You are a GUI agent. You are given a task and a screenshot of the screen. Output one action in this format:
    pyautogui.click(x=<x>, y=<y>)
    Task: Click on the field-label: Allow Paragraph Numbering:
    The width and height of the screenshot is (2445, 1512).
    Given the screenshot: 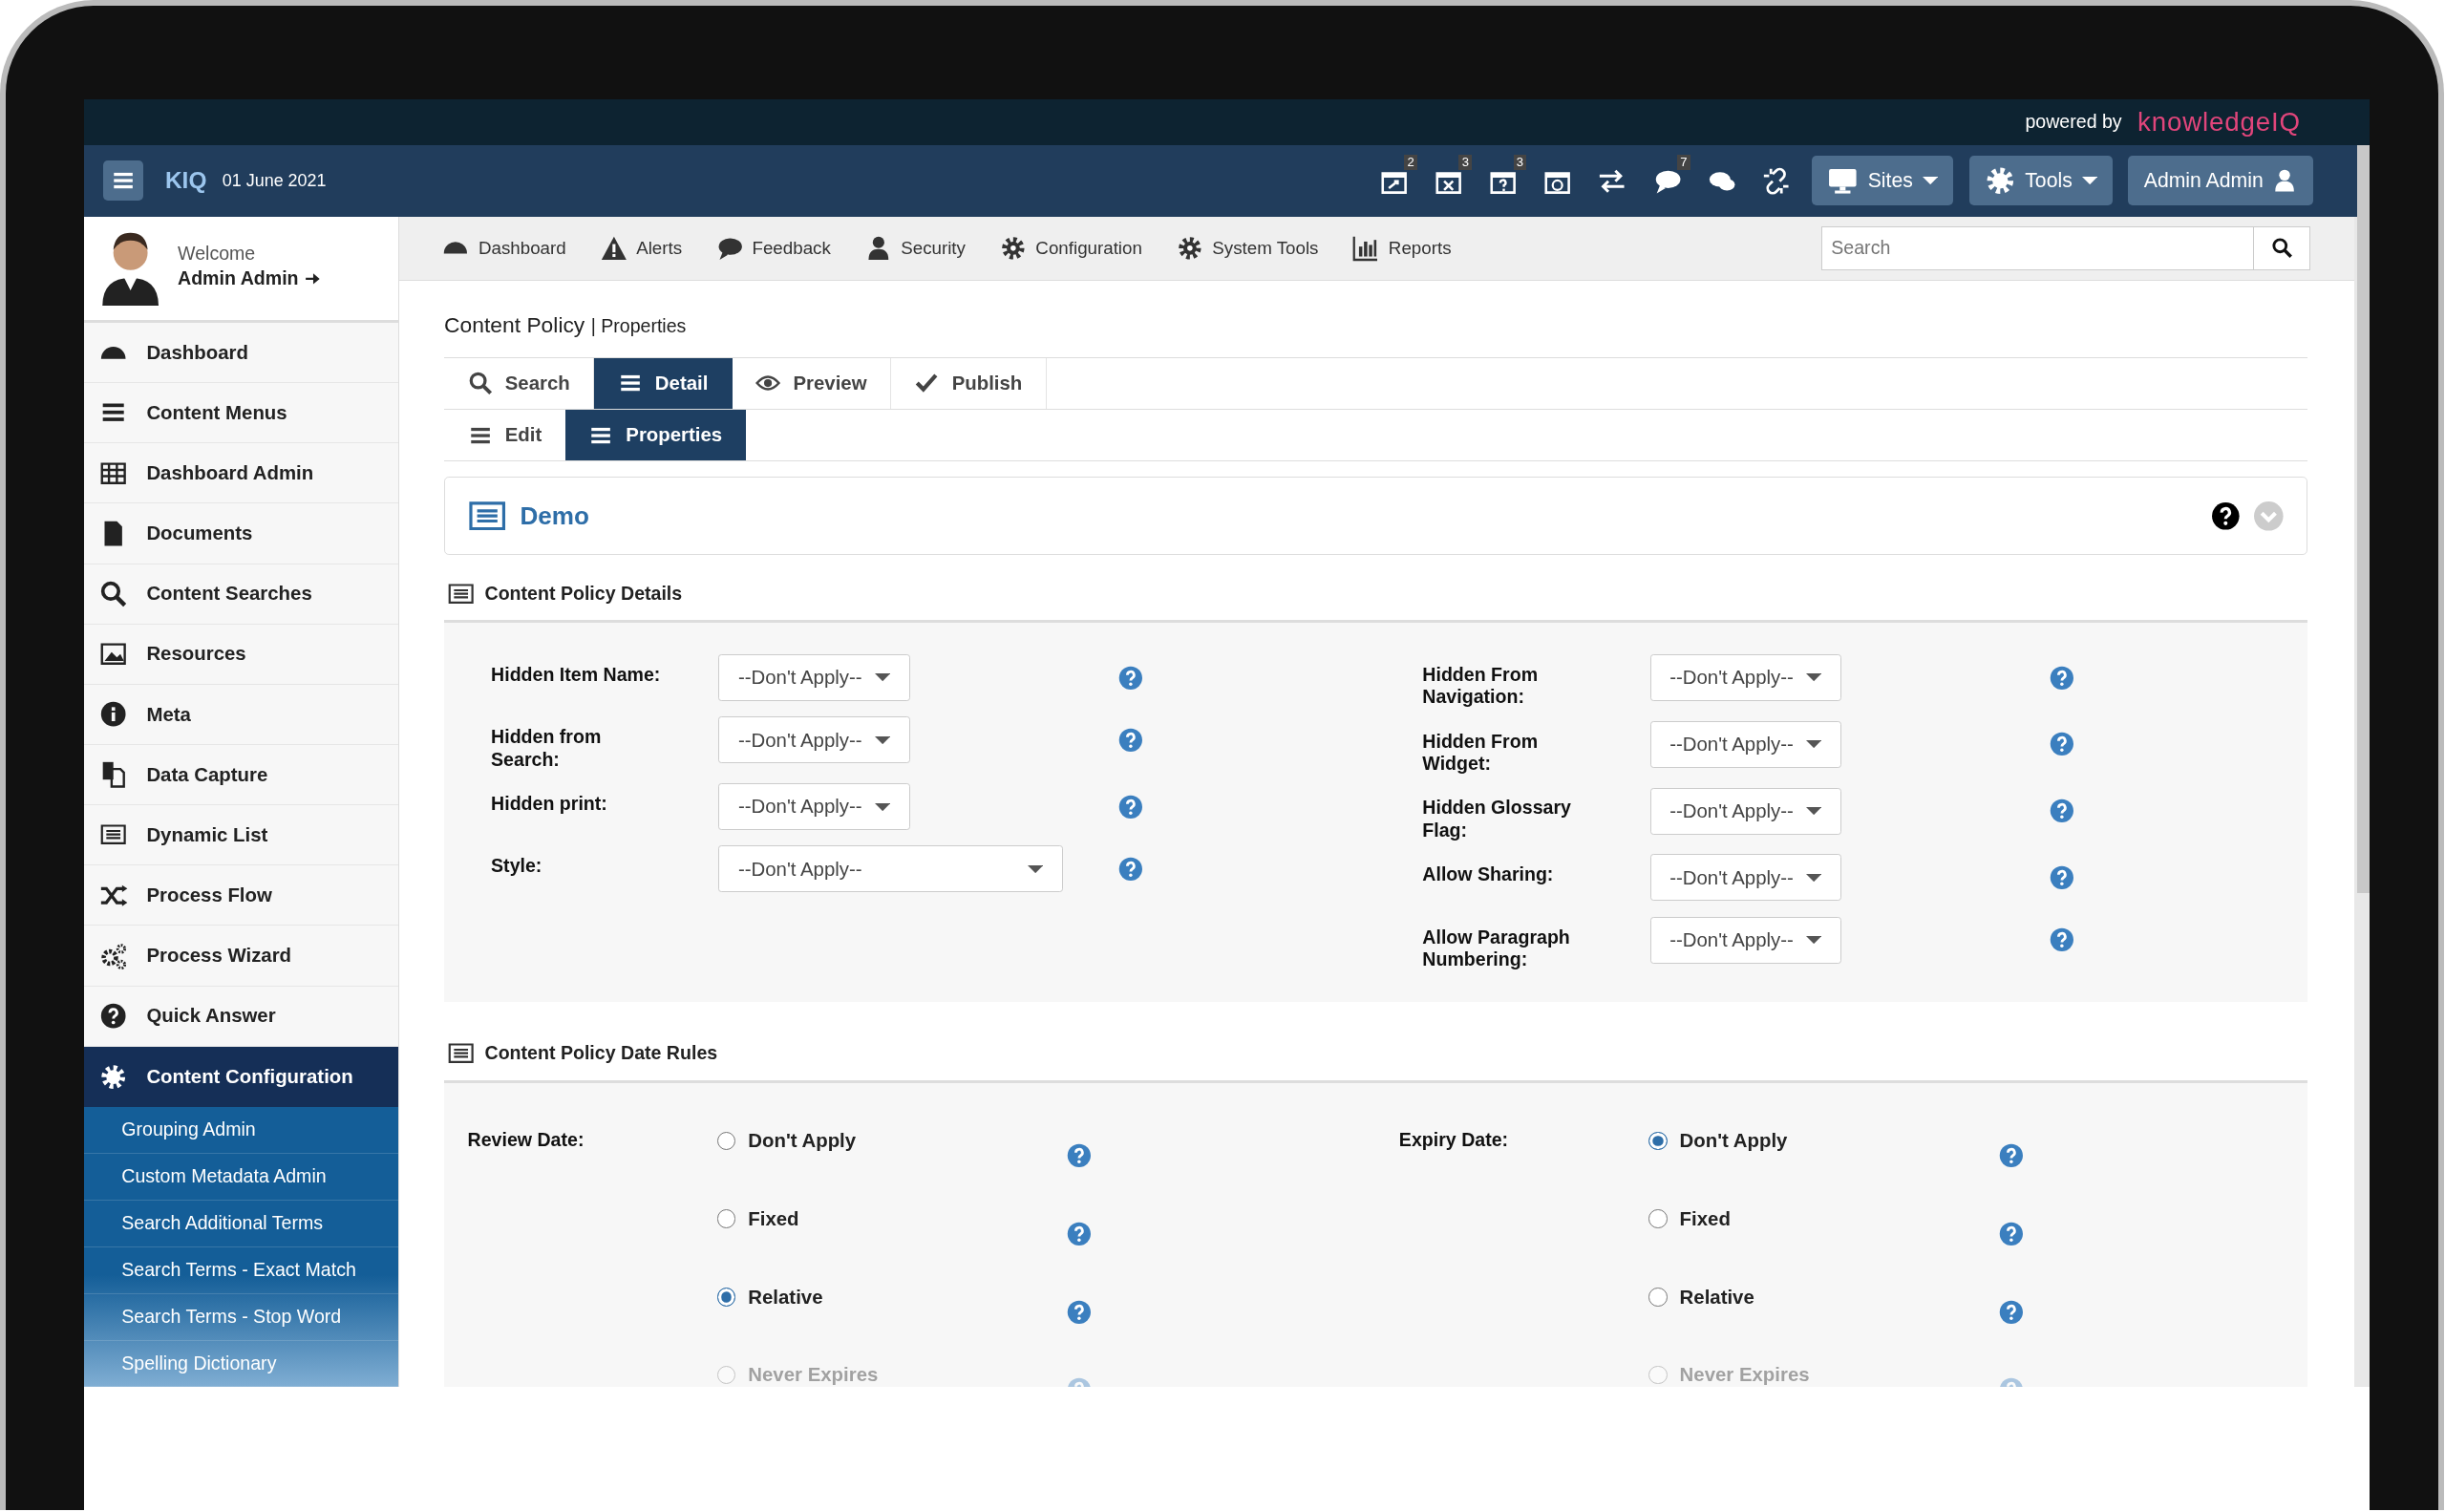 What is the action you would take?
    pyautogui.click(x=1496, y=948)
    